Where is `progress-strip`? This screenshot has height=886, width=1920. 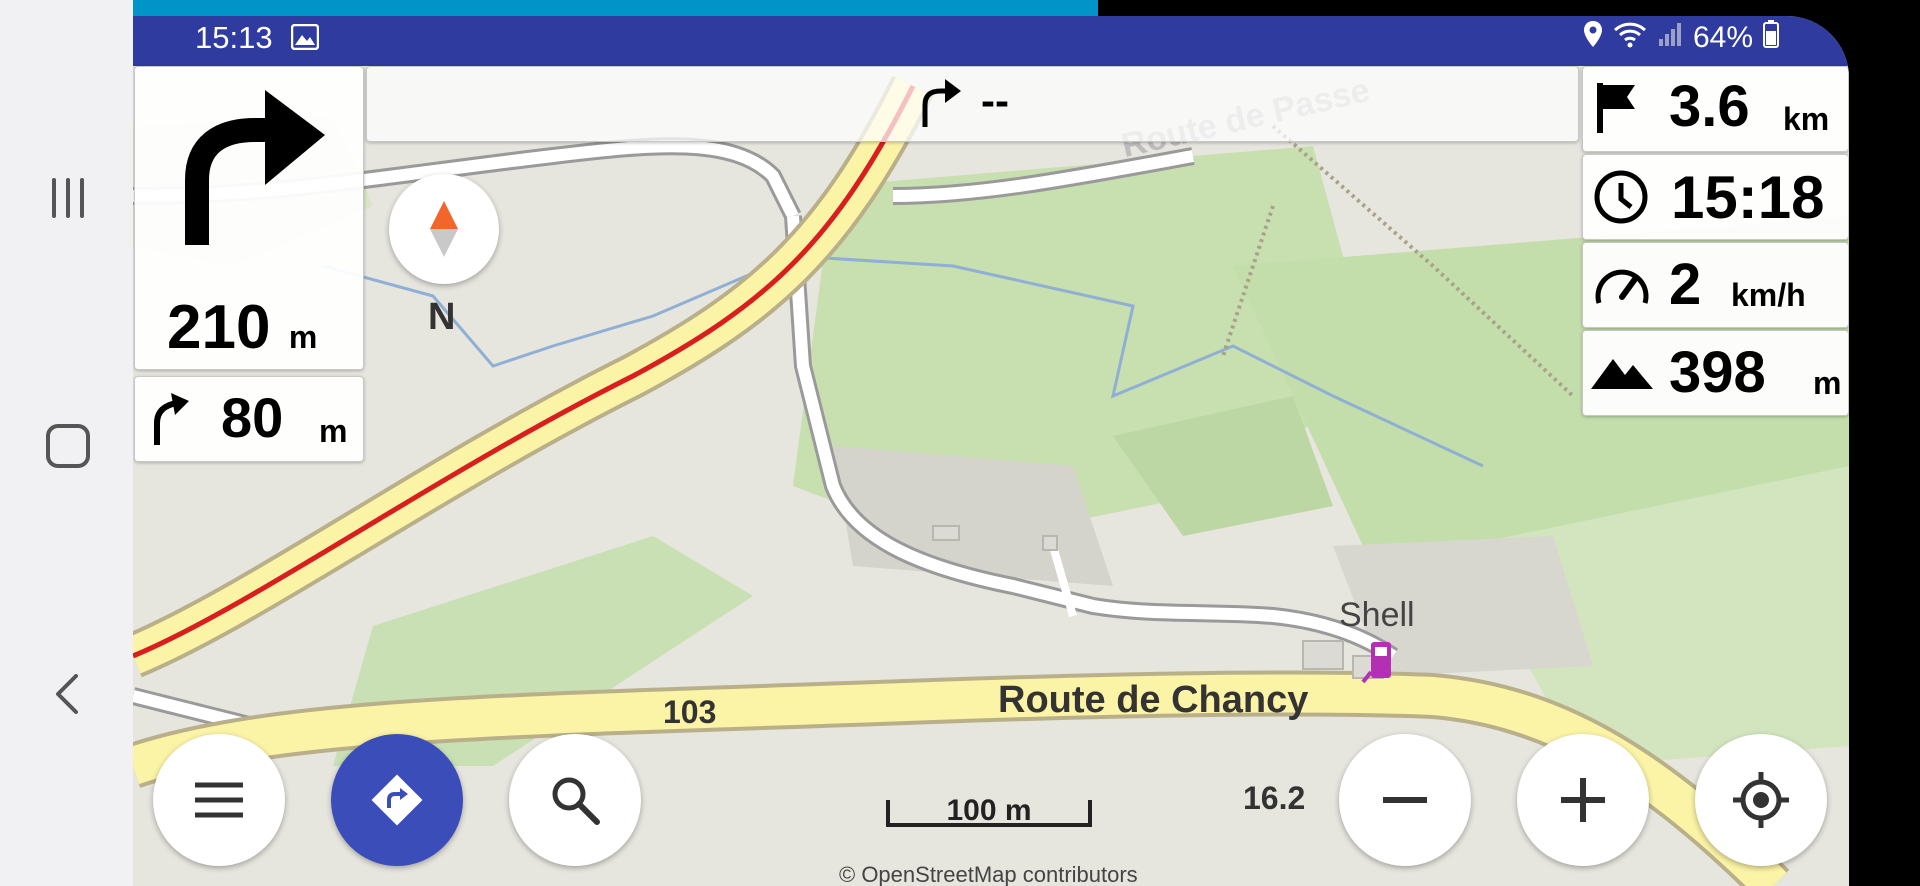 progress-strip is located at coordinates (549, 8).